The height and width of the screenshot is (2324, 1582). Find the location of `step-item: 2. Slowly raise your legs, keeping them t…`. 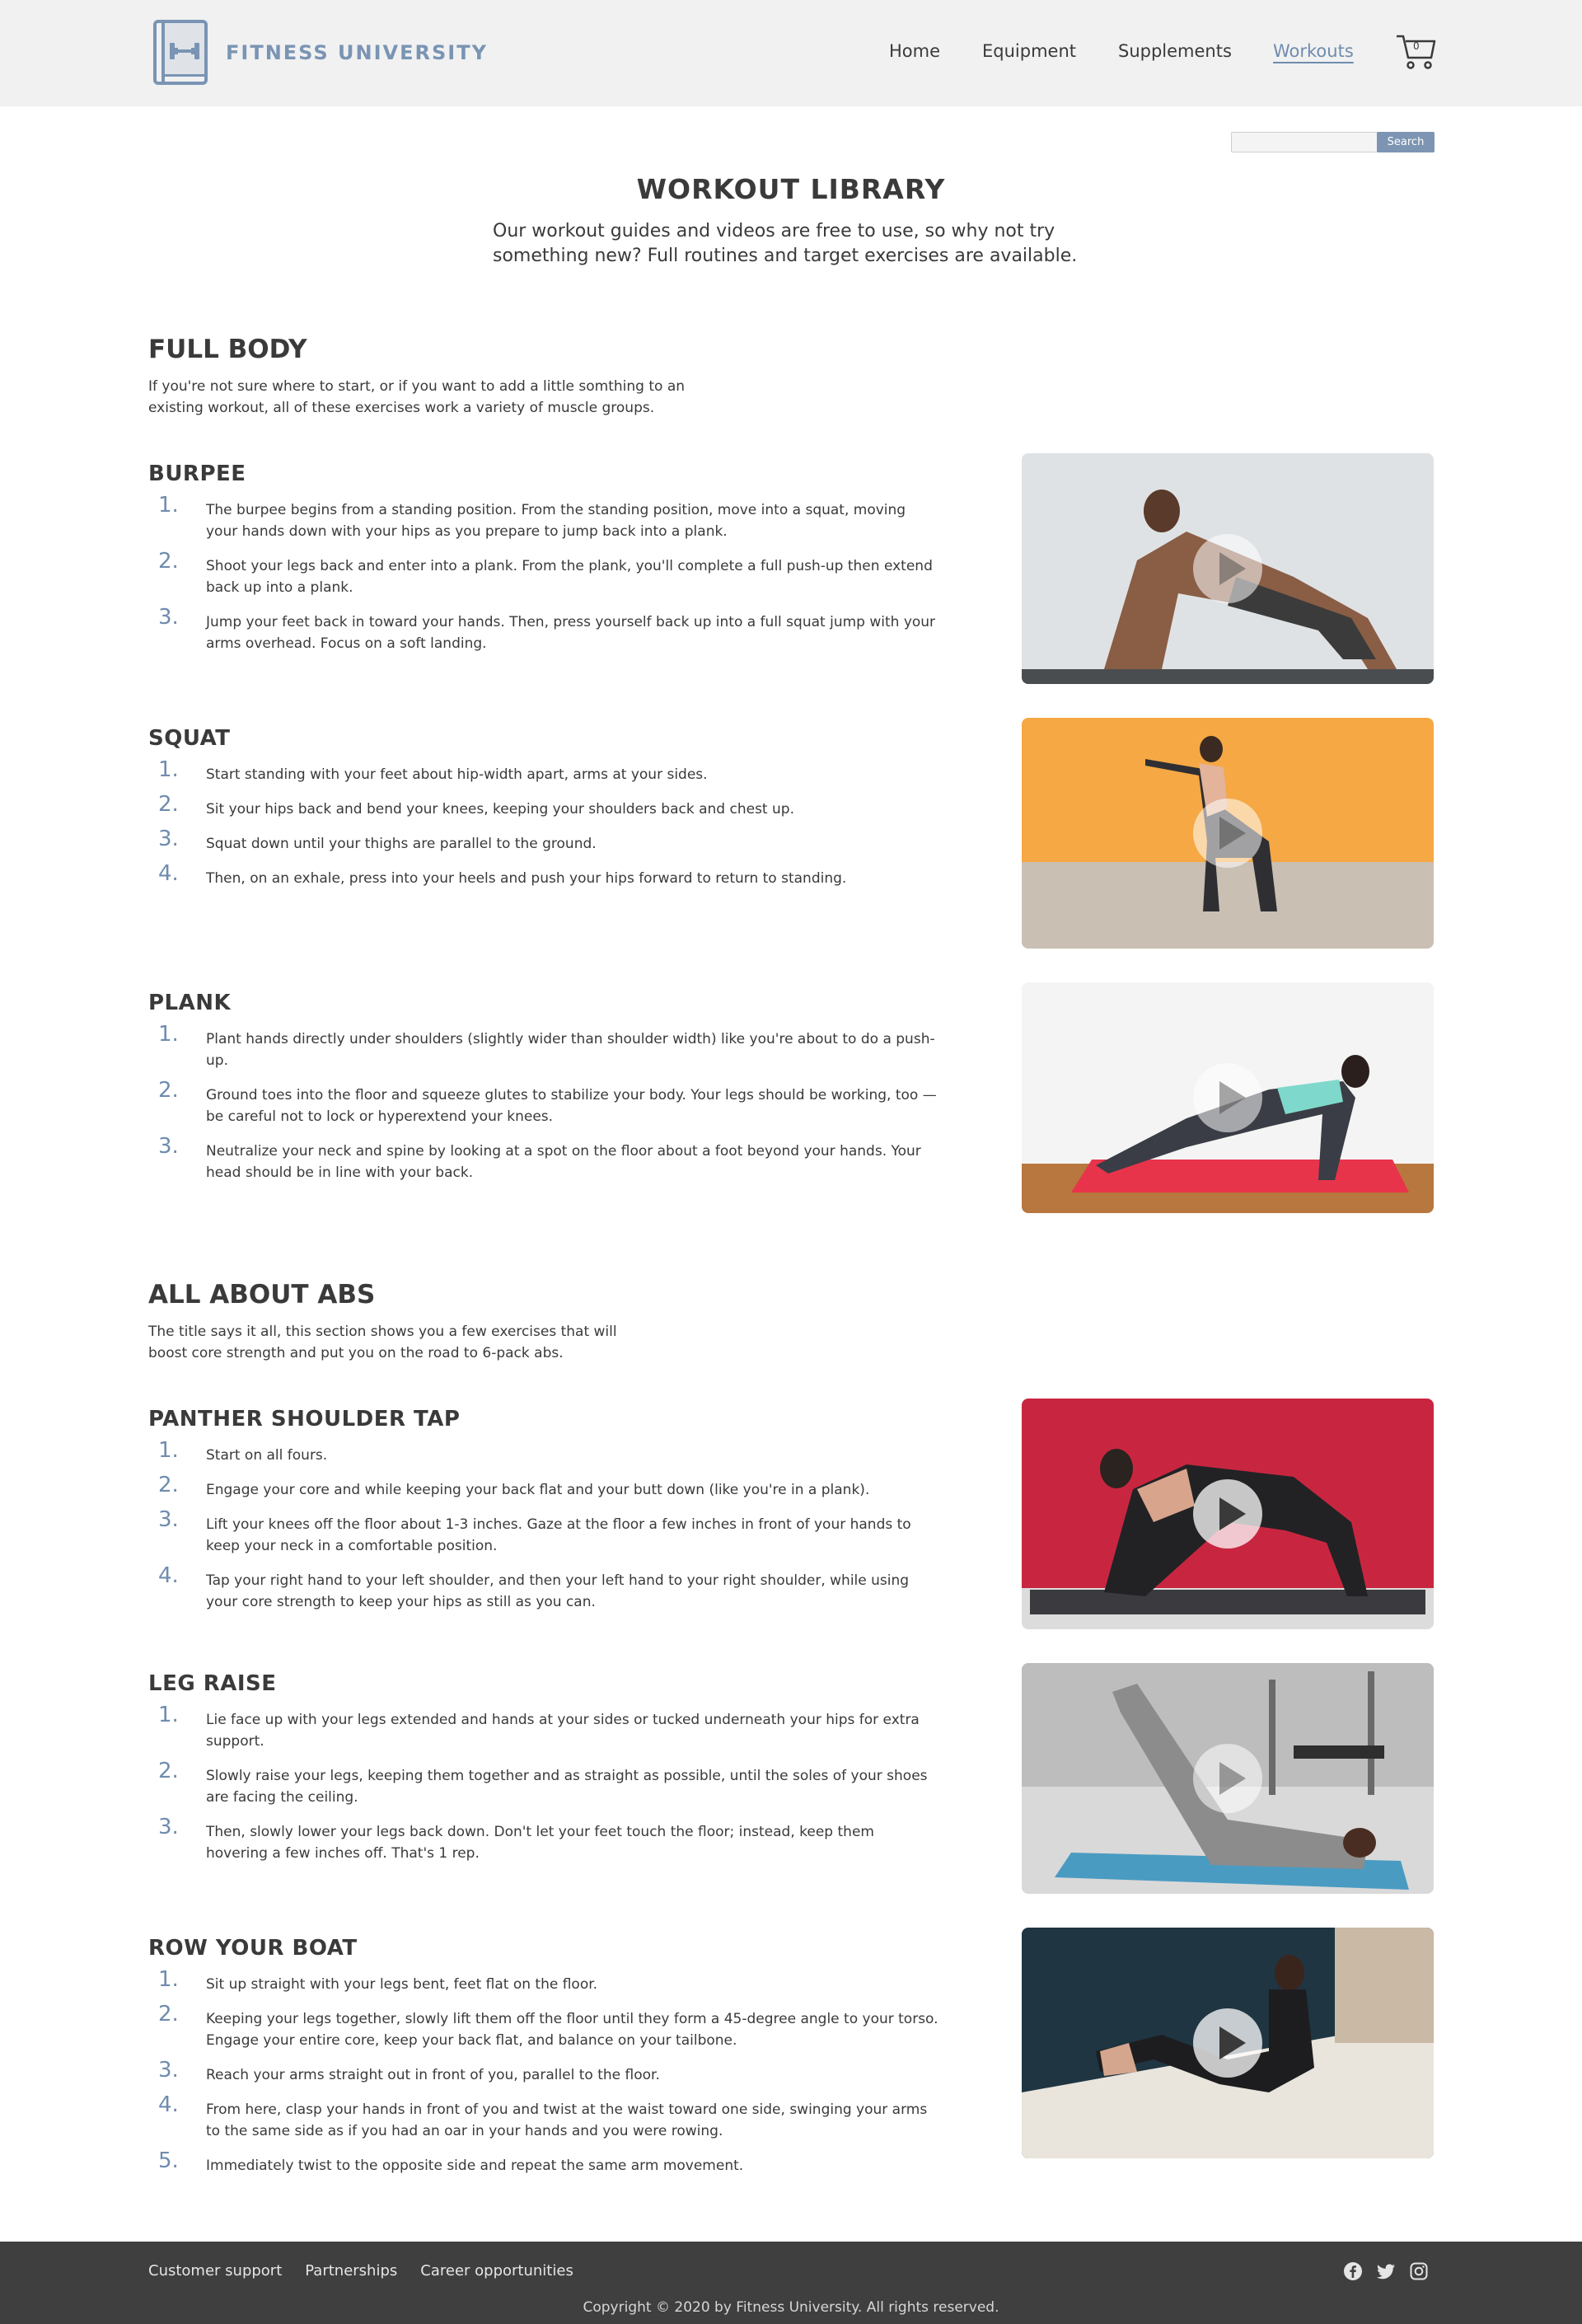

step-item: 2. Slowly raise your legs, keeping them t… is located at coordinates (543, 1782).